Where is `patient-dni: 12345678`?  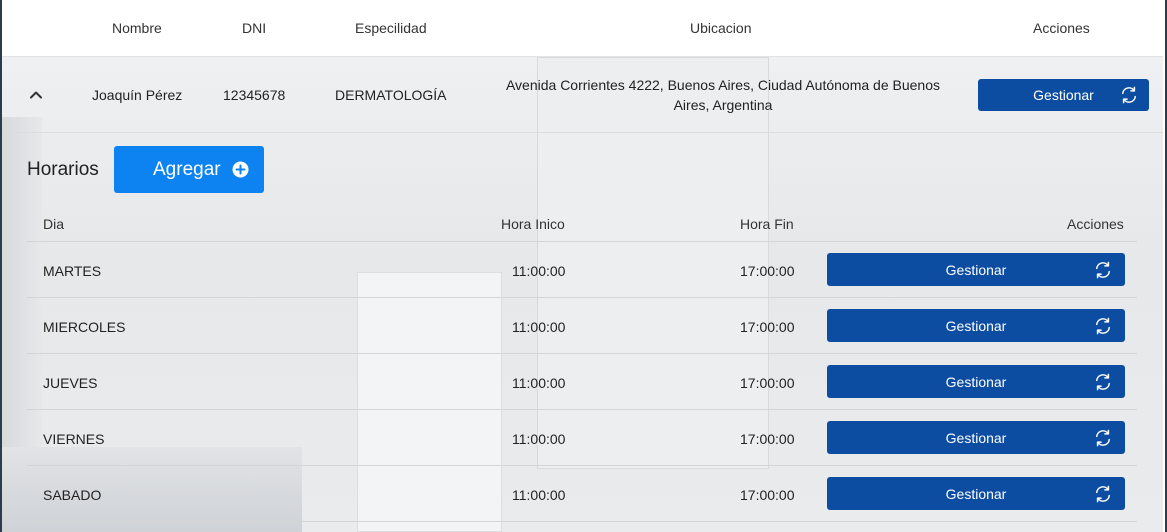 patient-dni: 12345678 is located at coordinates (254, 95).